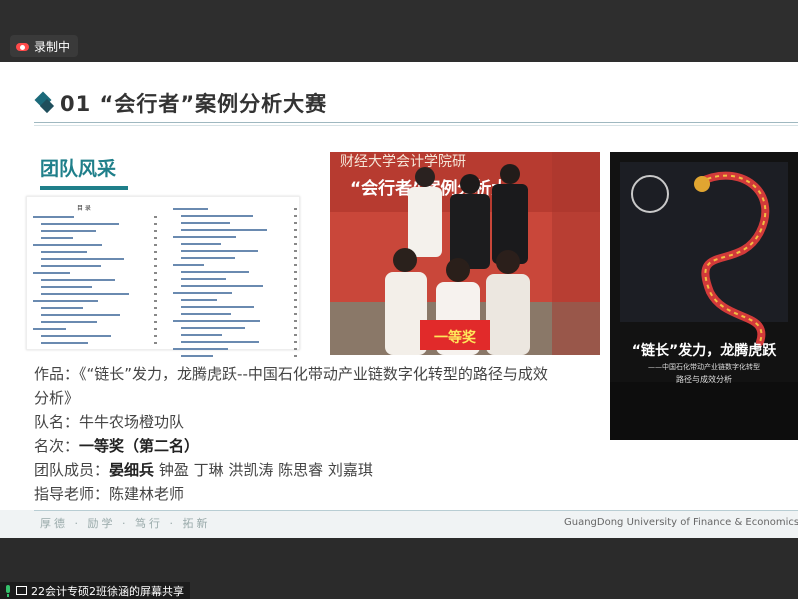 Image resolution: width=798 pixels, height=599 pixels. I want to click on case-poster: “链长”发力，龙腾虎跃 ——中国石化带动产业链数字化转型 路径与成效分析, so click(704, 296).